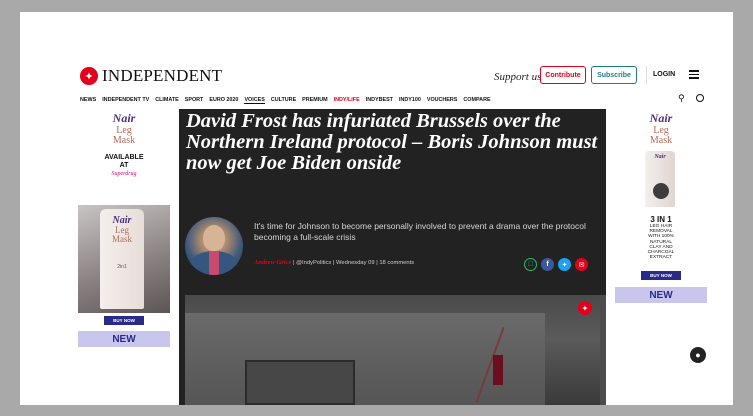  What do you see at coordinates (122, 239) in the screenshot?
I see `tube-line2: Mask` at bounding box center [122, 239].